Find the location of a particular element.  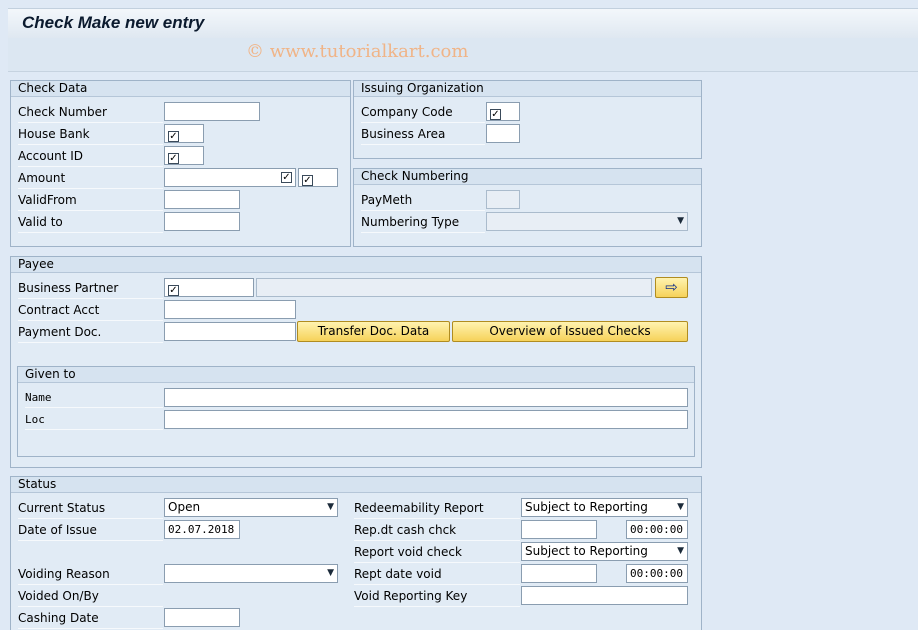

numbering-type-select: ▼ is located at coordinates (587, 221).